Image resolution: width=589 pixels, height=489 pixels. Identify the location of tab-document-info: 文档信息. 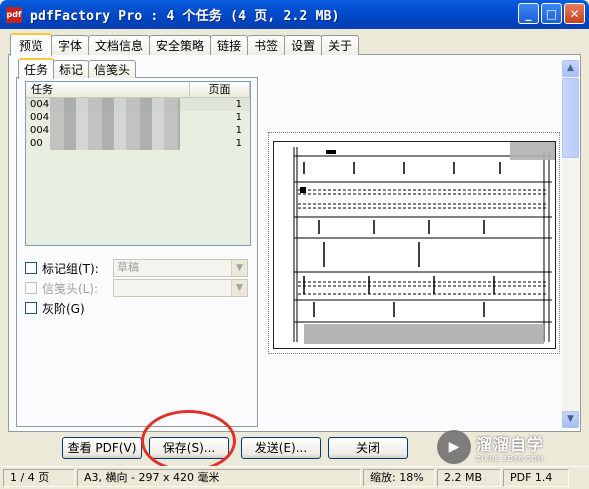
(119, 45).